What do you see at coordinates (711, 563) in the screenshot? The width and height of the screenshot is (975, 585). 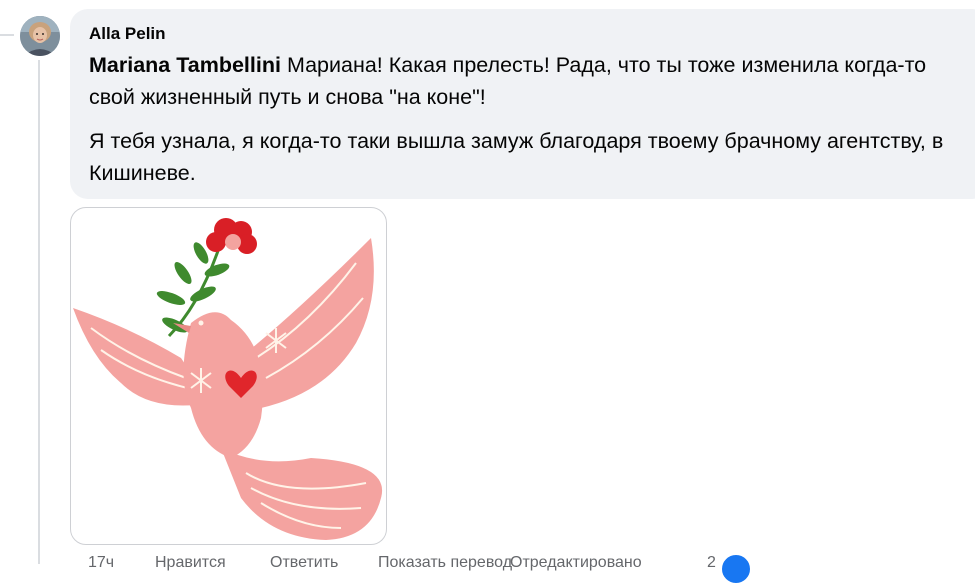 I see `reaction-count: 2` at bounding box center [711, 563].